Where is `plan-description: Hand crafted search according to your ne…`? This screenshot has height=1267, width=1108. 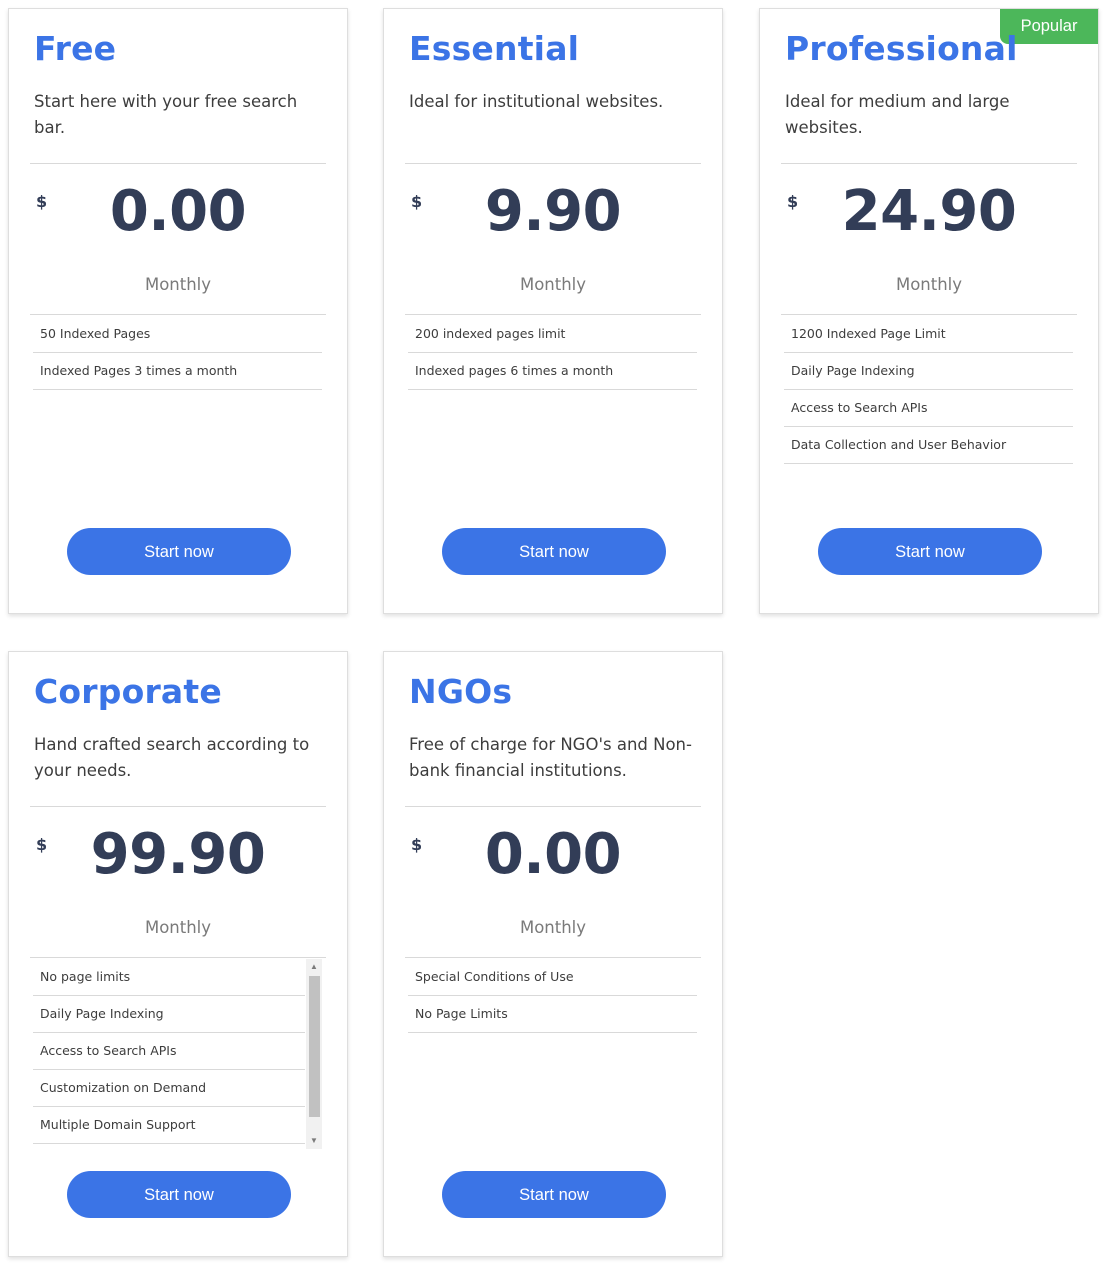 plan-description: Hand crafted search according to your ne… is located at coordinates (172, 757).